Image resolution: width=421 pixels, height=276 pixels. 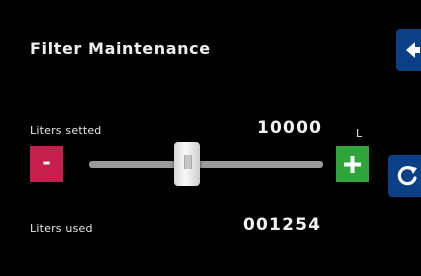 I want to click on page-title: Filter Maintenance, so click(x=120, y=48).